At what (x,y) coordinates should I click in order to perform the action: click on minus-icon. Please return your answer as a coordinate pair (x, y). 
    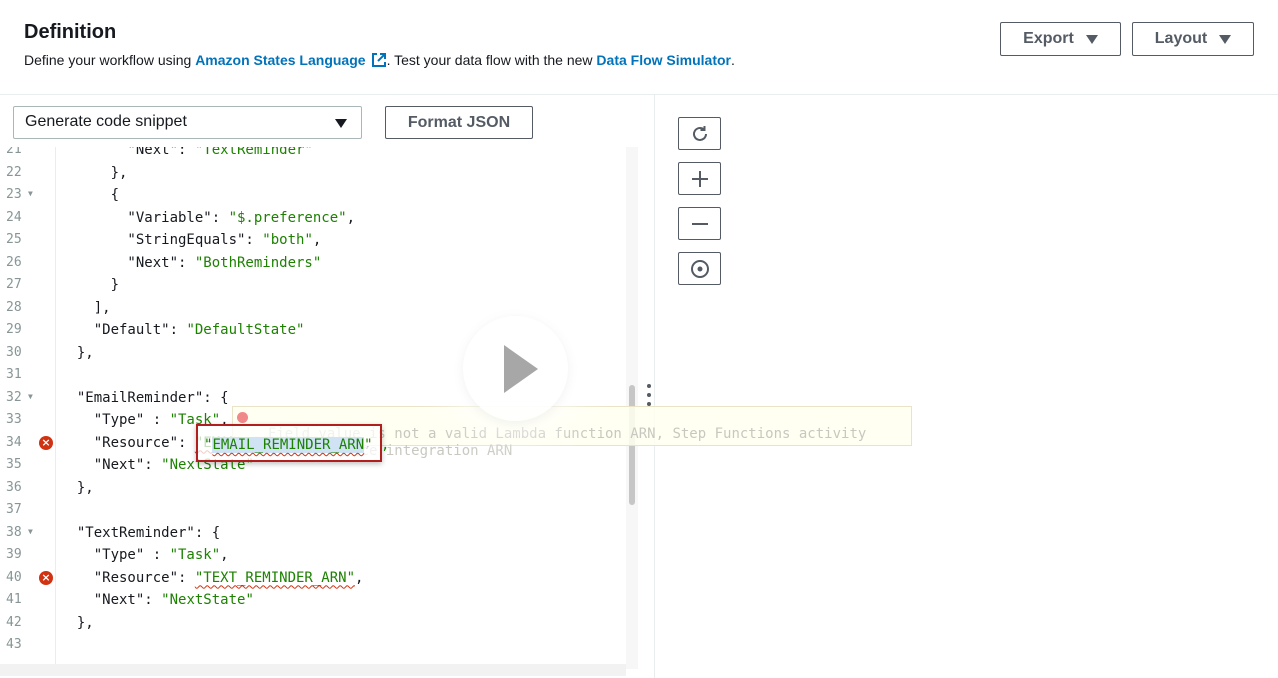
    Looking at the image, I should click on (699, 223).